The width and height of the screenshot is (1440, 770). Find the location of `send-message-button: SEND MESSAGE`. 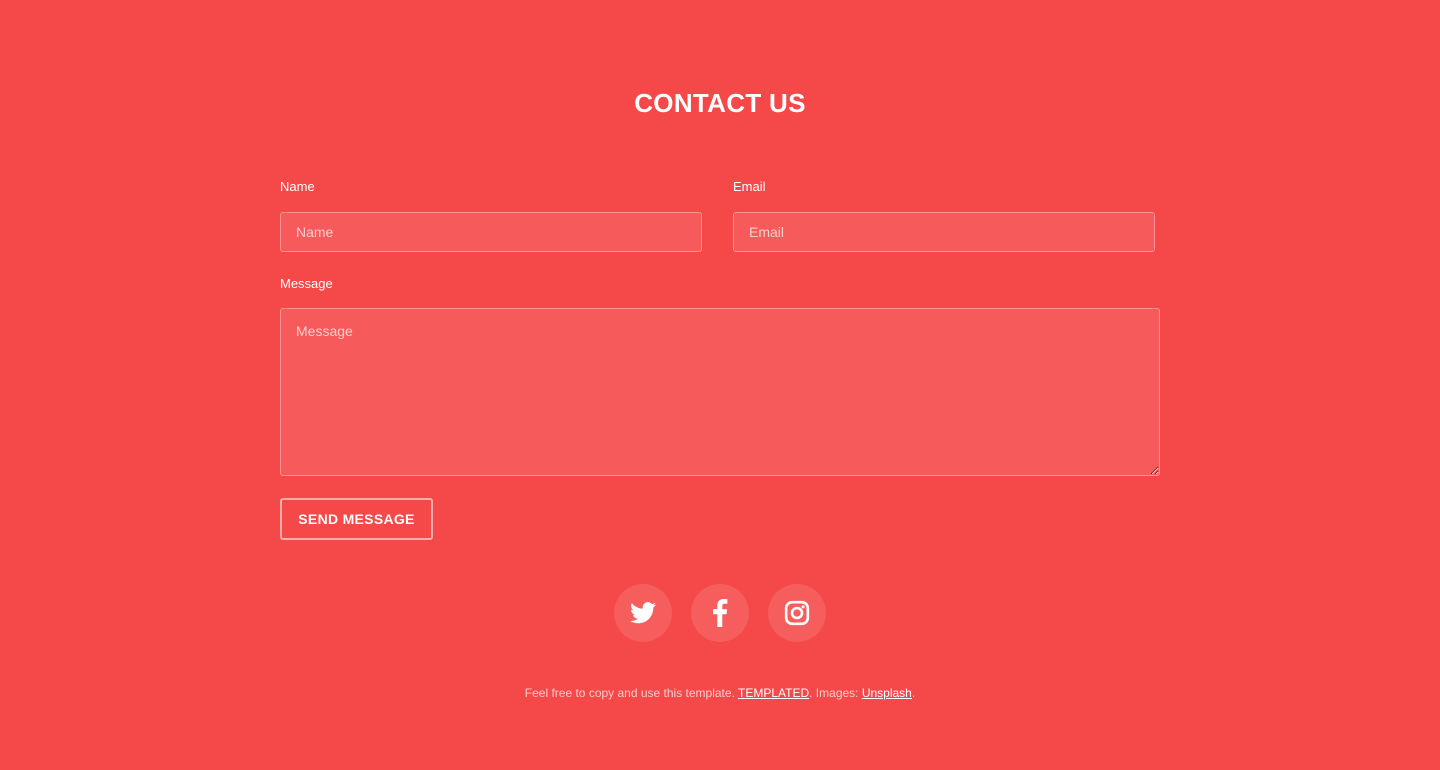

send-message-button: SEND MESSAGE is located at coordinates (356, 519).